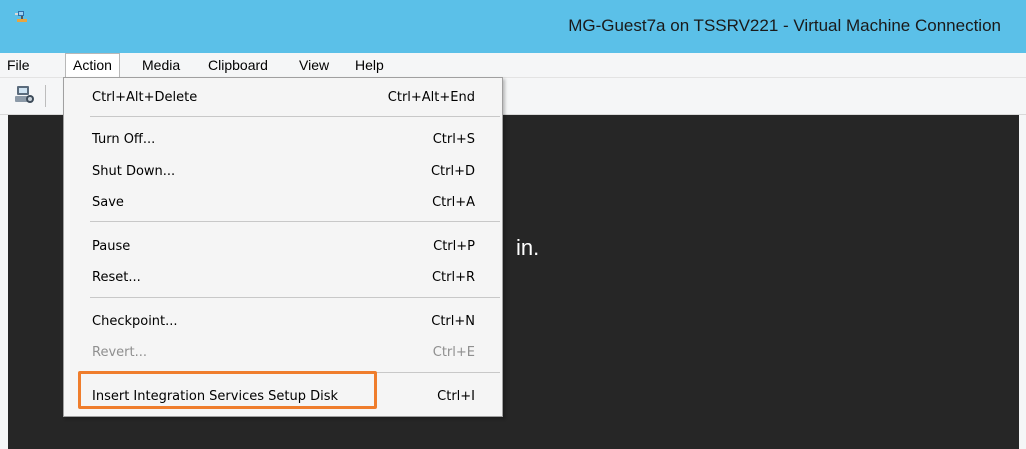  What do you see at coordinates (453, 202) in the screenshot?
I see `menu-item-shortcut: Ctrl+A` at bounding box center [453, 202].